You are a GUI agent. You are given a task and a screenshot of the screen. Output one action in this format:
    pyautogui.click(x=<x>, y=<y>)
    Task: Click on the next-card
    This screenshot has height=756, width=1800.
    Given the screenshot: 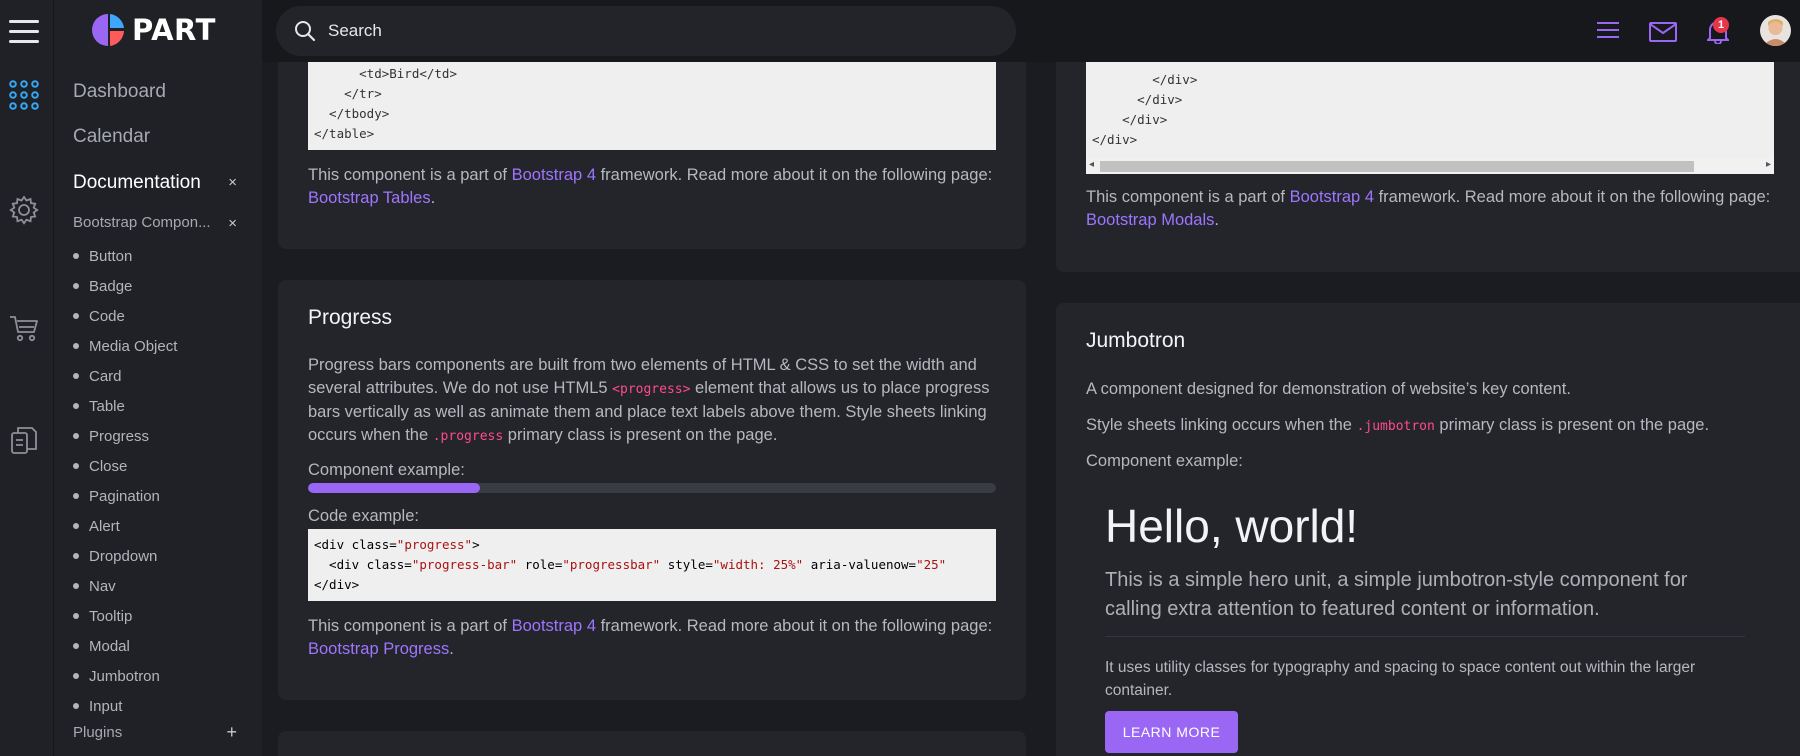 What is the action you would take?
    pyautogui.click(x=652, y=743)
    